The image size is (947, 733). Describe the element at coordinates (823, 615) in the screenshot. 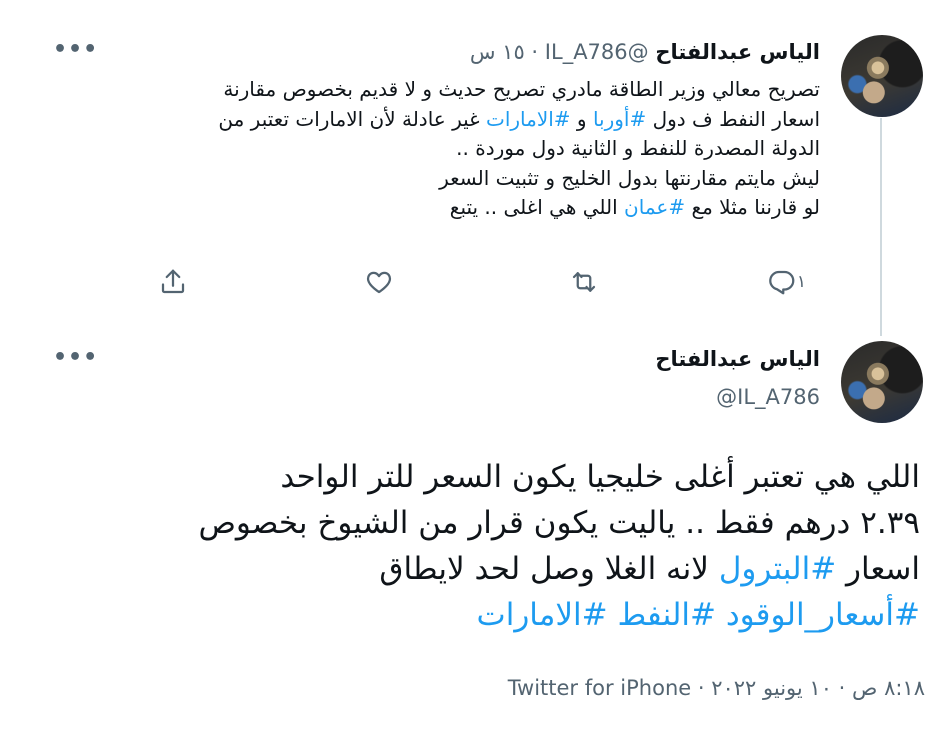

I see `hashtag-link: #أسعار_الوقود` at that location.